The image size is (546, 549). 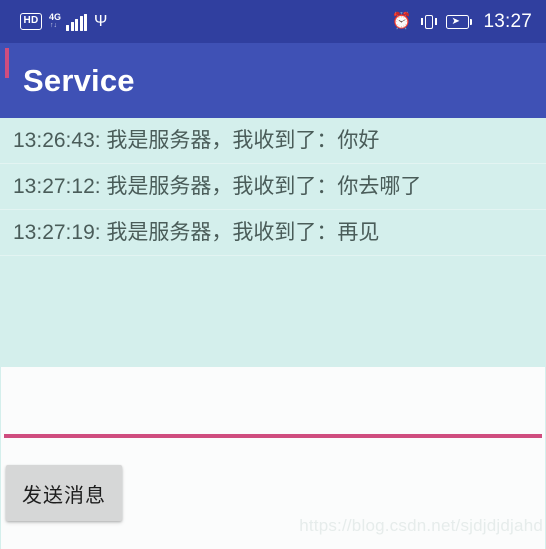 I want to click on message-input, so click(x=273, y=407).